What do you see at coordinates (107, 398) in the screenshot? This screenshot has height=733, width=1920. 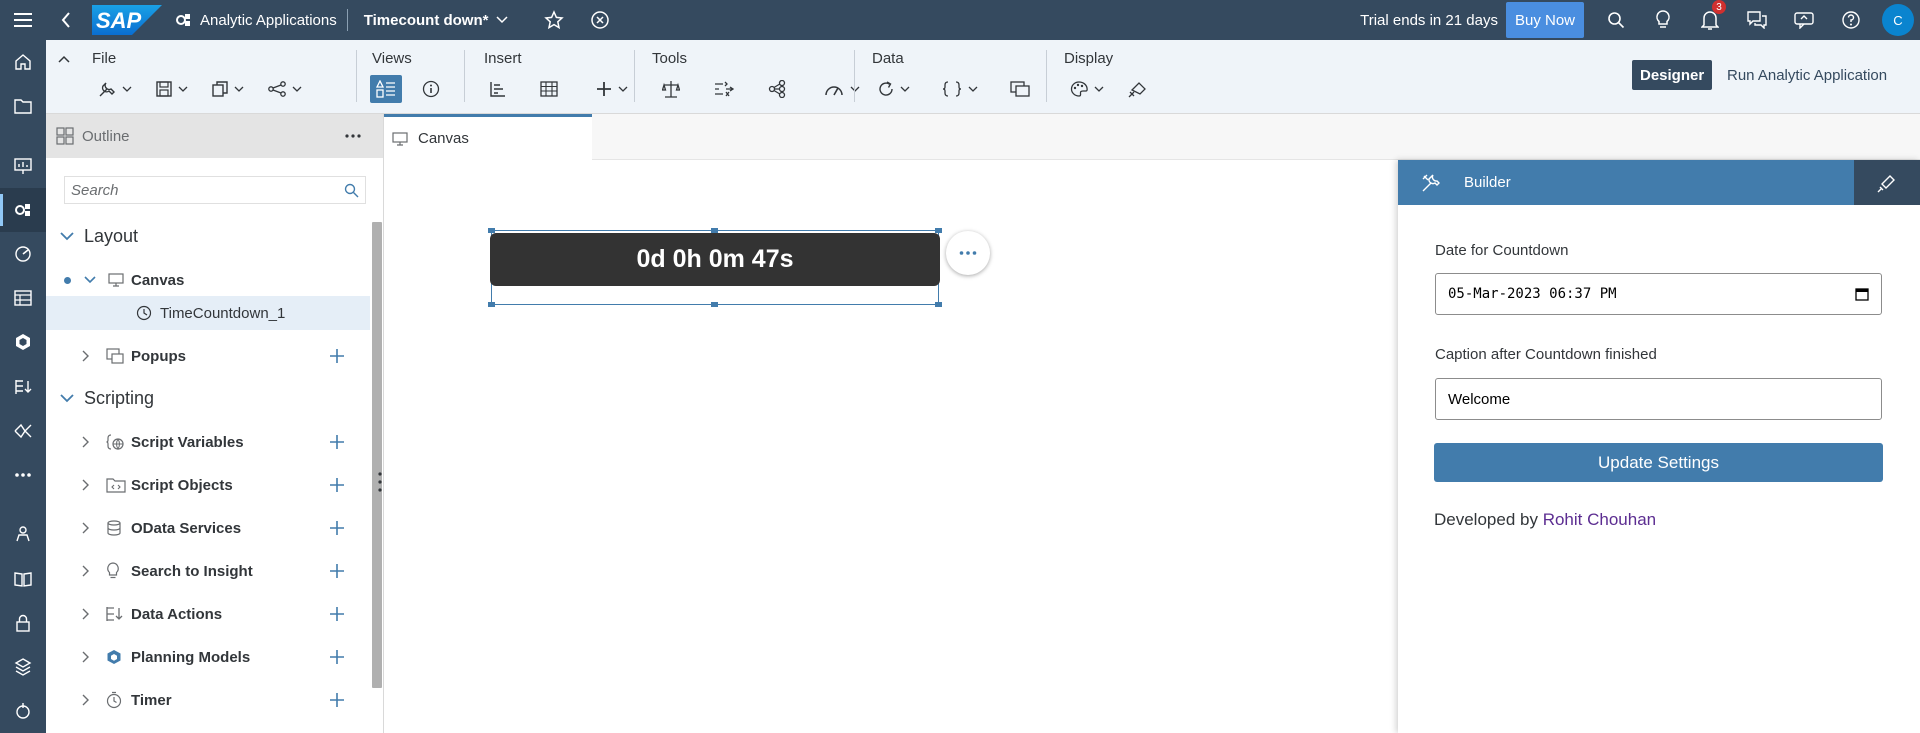 I see `scripting-section-header: Scripting` at bounding box center [107, 398].